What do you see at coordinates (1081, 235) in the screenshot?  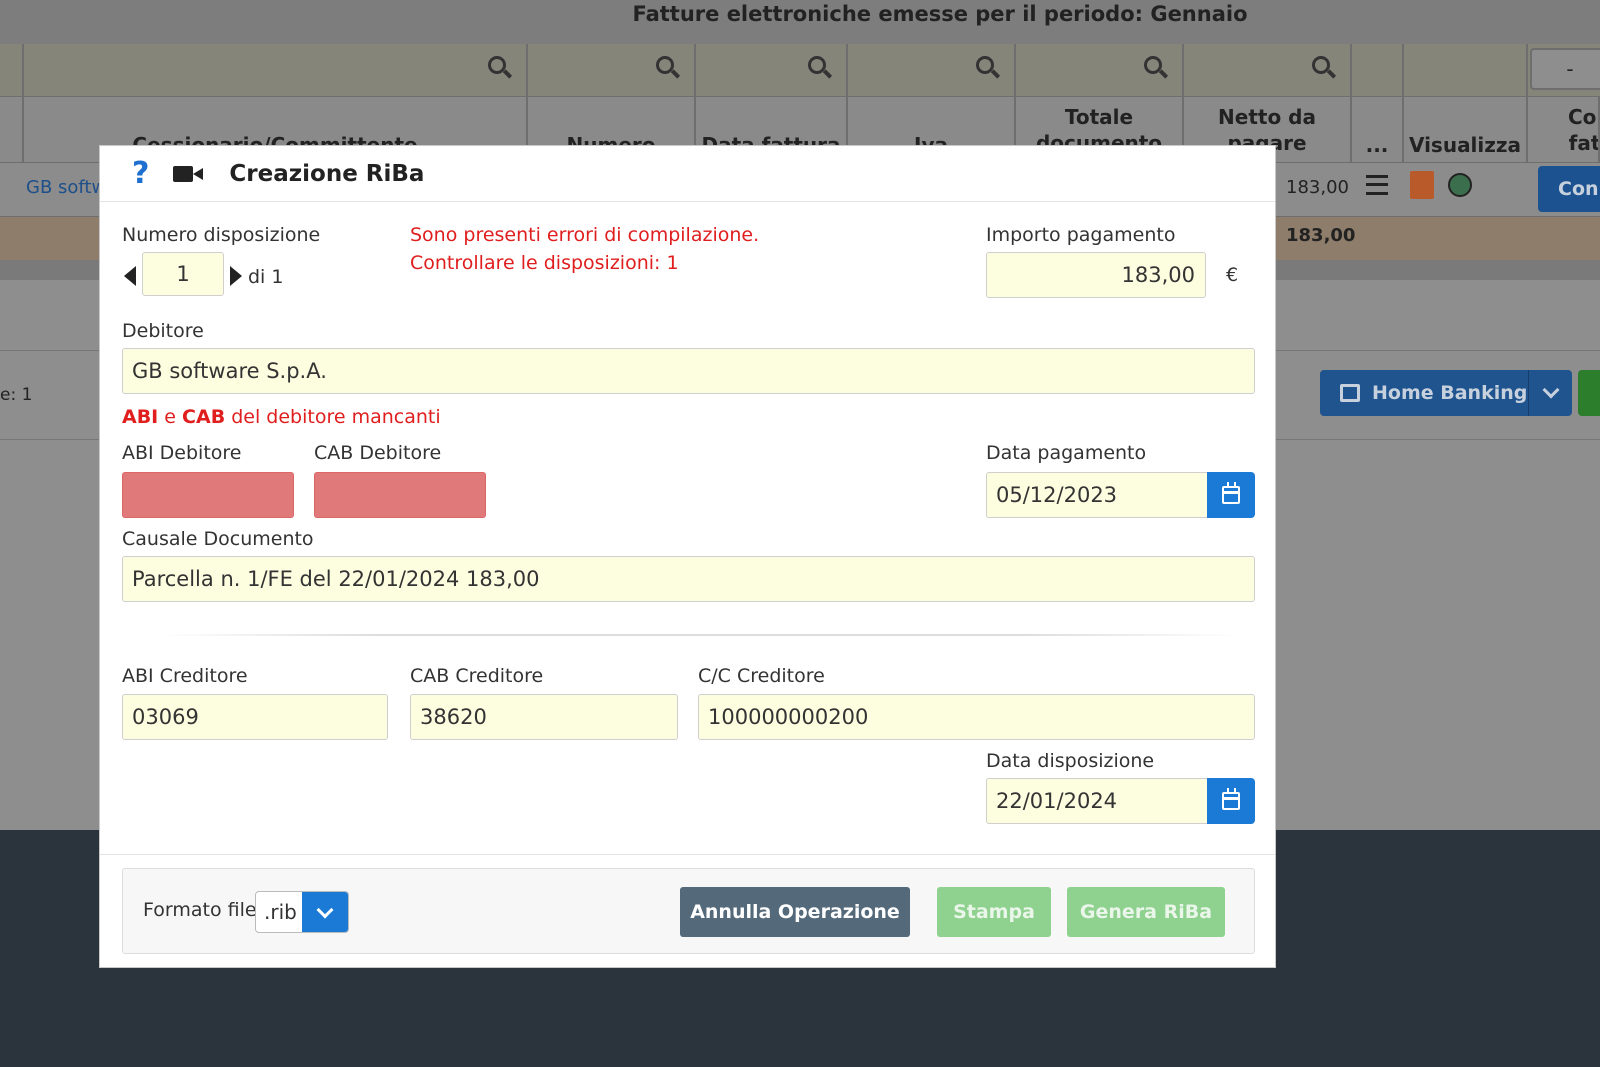 I see `importo-label: Importo pagamento` at bounding box center [1081, 235].